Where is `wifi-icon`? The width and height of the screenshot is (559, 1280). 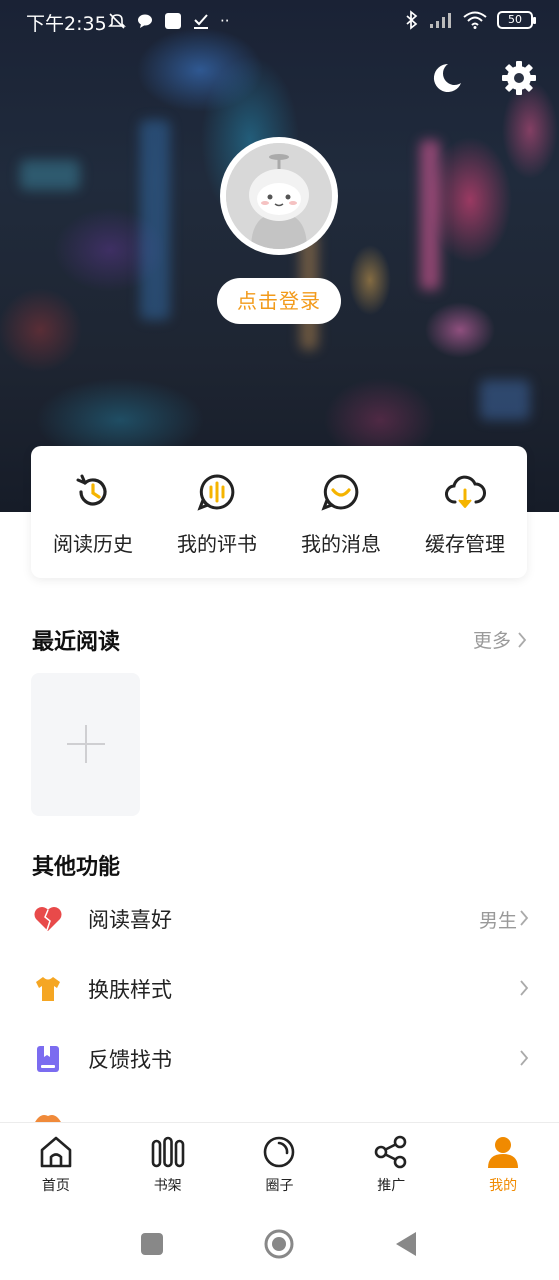 wifi-icon is located at coordinates (475, 20).